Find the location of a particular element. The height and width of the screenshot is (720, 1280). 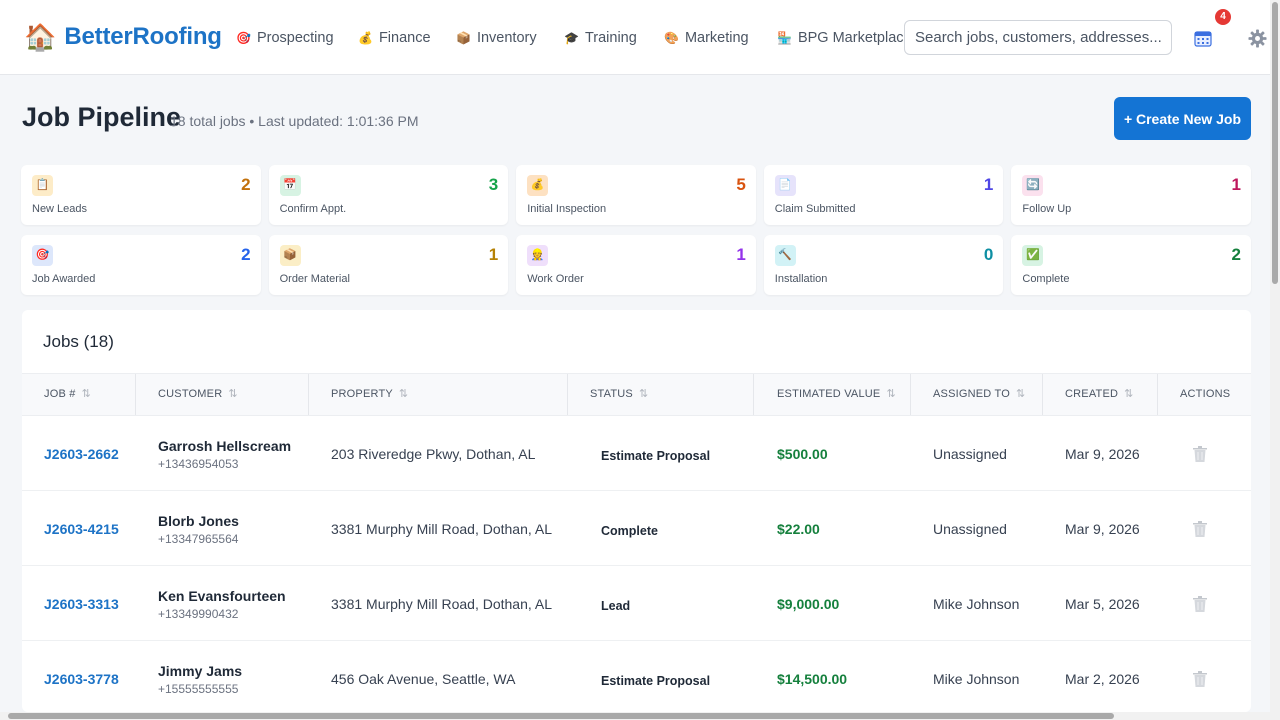

create-new-job-button: + Create New Job is located at coordinates (1182, 118).